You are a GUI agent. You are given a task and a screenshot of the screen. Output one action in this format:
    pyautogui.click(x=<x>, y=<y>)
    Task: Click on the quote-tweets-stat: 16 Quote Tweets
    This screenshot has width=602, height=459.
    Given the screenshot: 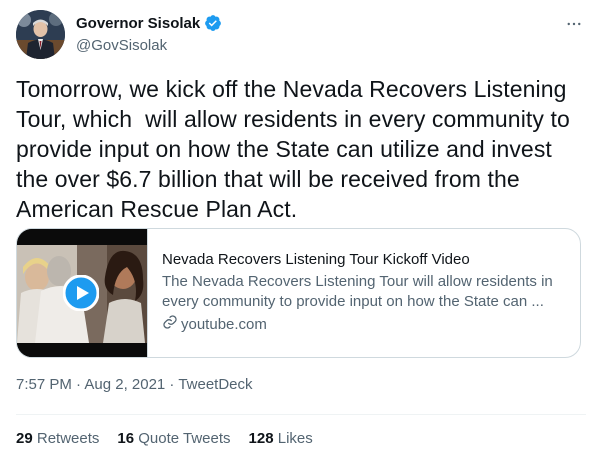 What is the action you would take?
    pyautogui.click(x=173, y=438)
    